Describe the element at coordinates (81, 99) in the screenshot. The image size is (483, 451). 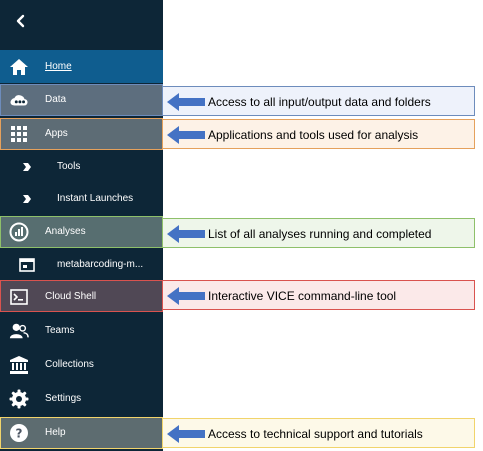
I see `sidebar-item-data: Data` at that location.